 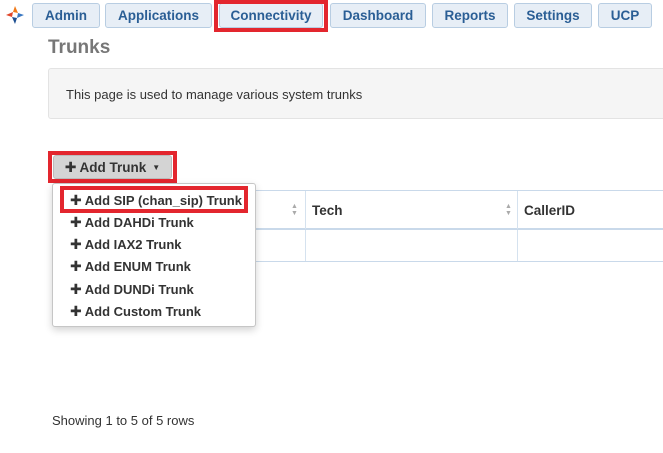 I want to click on menu-item-add-custom-trunk: ✚ Add Custom Trunk, so click(x=135, y=311).